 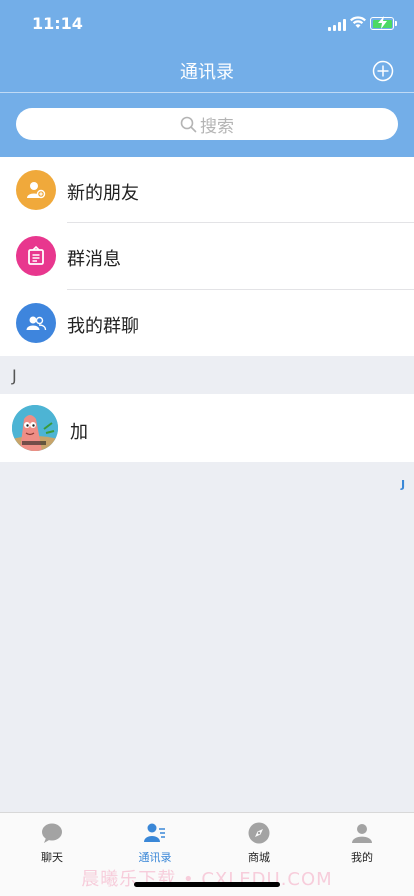 What do you see at coordinates (207, 375) in the screenshot?
I see `section-header: J` at bounding box center [207, 375].